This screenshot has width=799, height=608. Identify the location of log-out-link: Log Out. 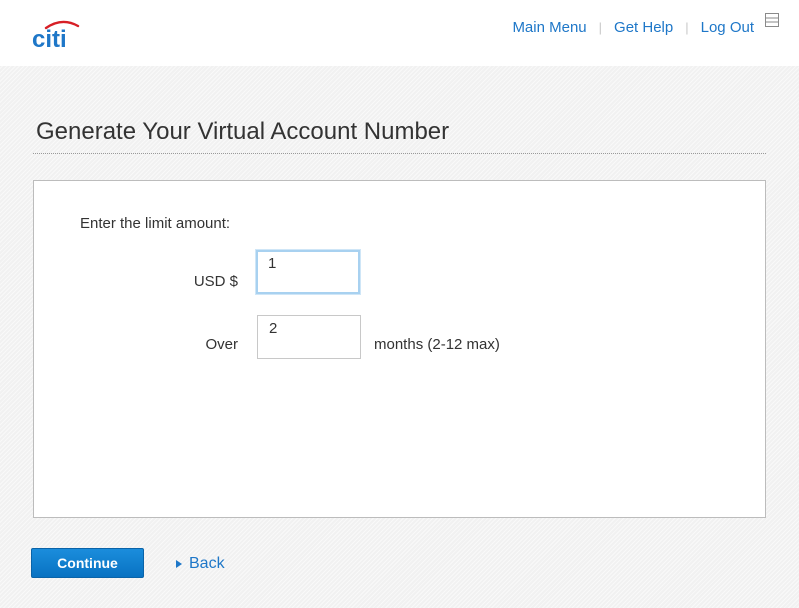
(727, 27).